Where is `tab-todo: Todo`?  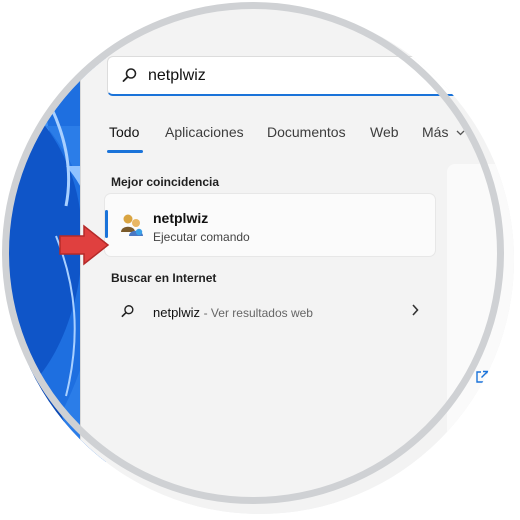
tab-todo: Todo is located at coordinates (124, 132).